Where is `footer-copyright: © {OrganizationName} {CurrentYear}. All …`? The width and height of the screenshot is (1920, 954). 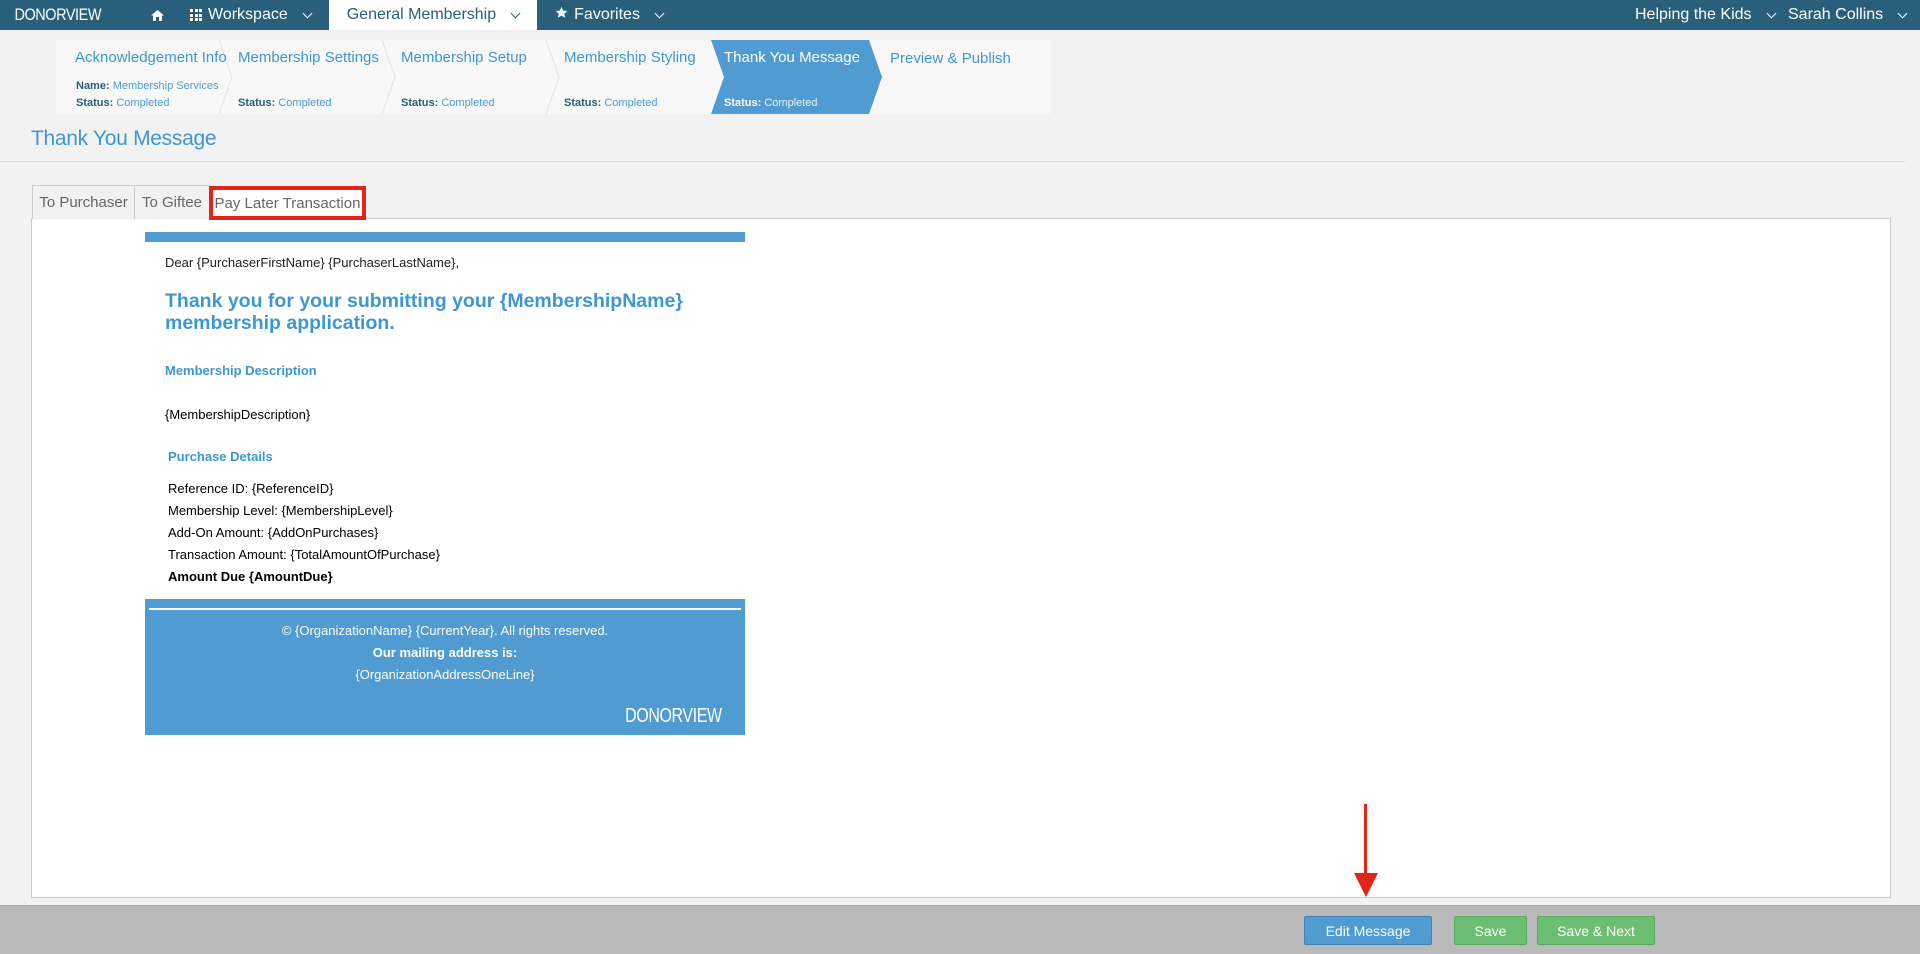 footer-copyright: © {OrganizationName} {CurrentYear}. All … is located at coordinates (445, 630).